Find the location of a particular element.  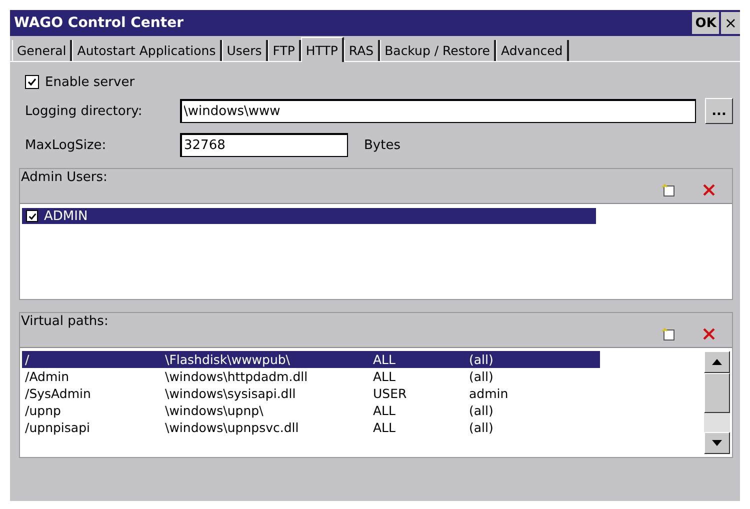

table-cell-text: /upnpisapi is located at coordinates (57, 427).